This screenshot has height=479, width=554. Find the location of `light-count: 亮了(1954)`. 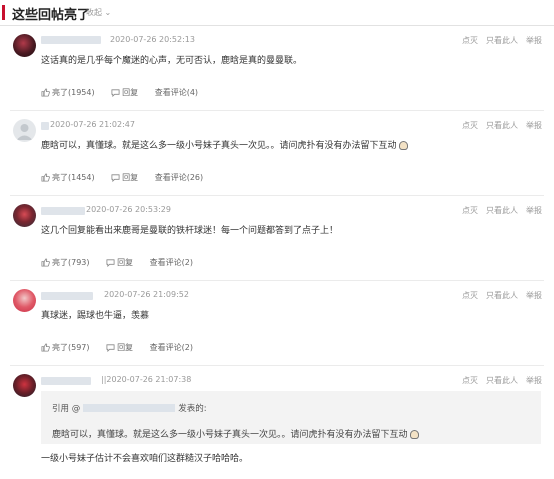

light-count: 亮了(1954) is located at coordinates (73, 92).